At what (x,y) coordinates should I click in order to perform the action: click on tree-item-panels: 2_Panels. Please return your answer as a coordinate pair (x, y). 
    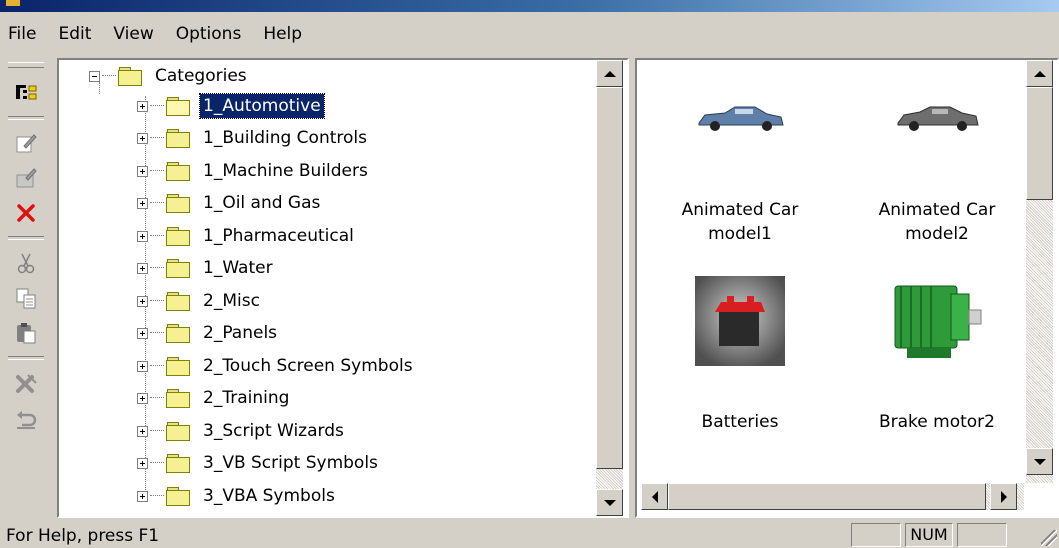
    Looking at the image, I should click on (208, 333).